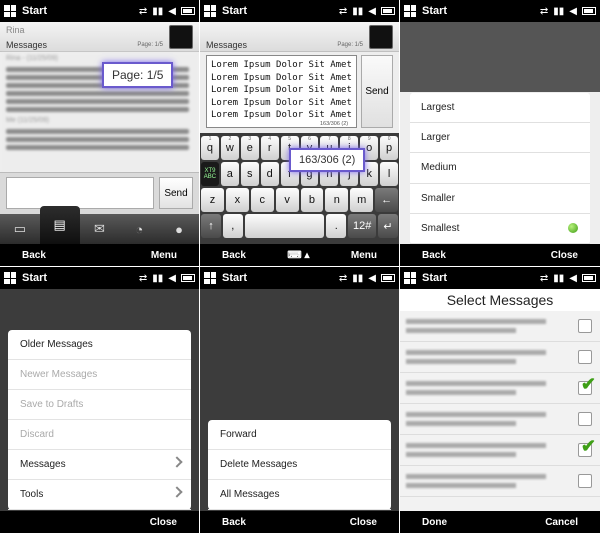 This screenshot has width=600, height=533. I want to click on compose-input, so click(80, 193).